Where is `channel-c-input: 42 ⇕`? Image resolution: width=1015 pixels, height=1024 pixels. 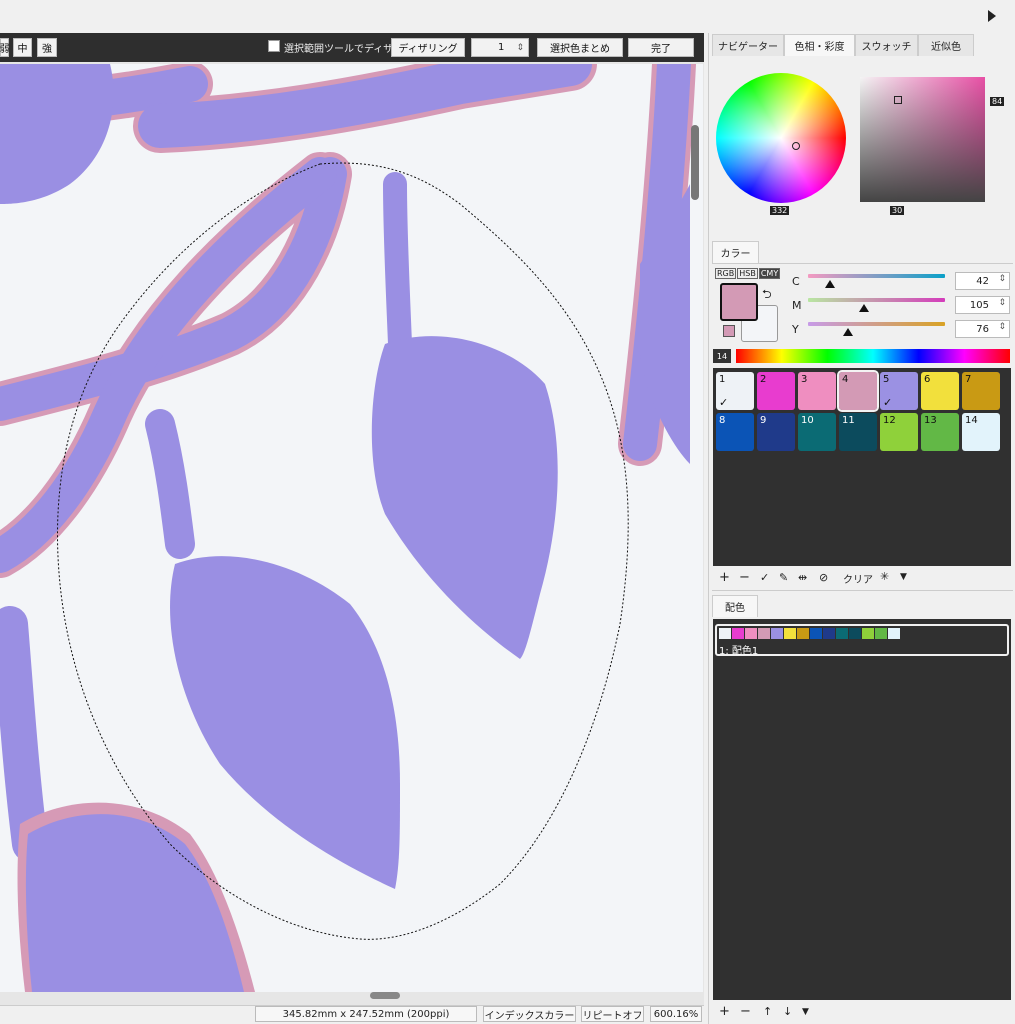
channel-c-input: 42 ⇕ is located at coordinates (982, 281).